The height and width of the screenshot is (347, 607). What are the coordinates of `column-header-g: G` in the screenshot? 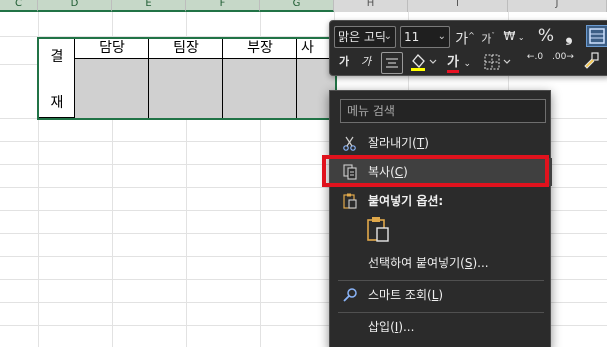 It's located at (297, 6).